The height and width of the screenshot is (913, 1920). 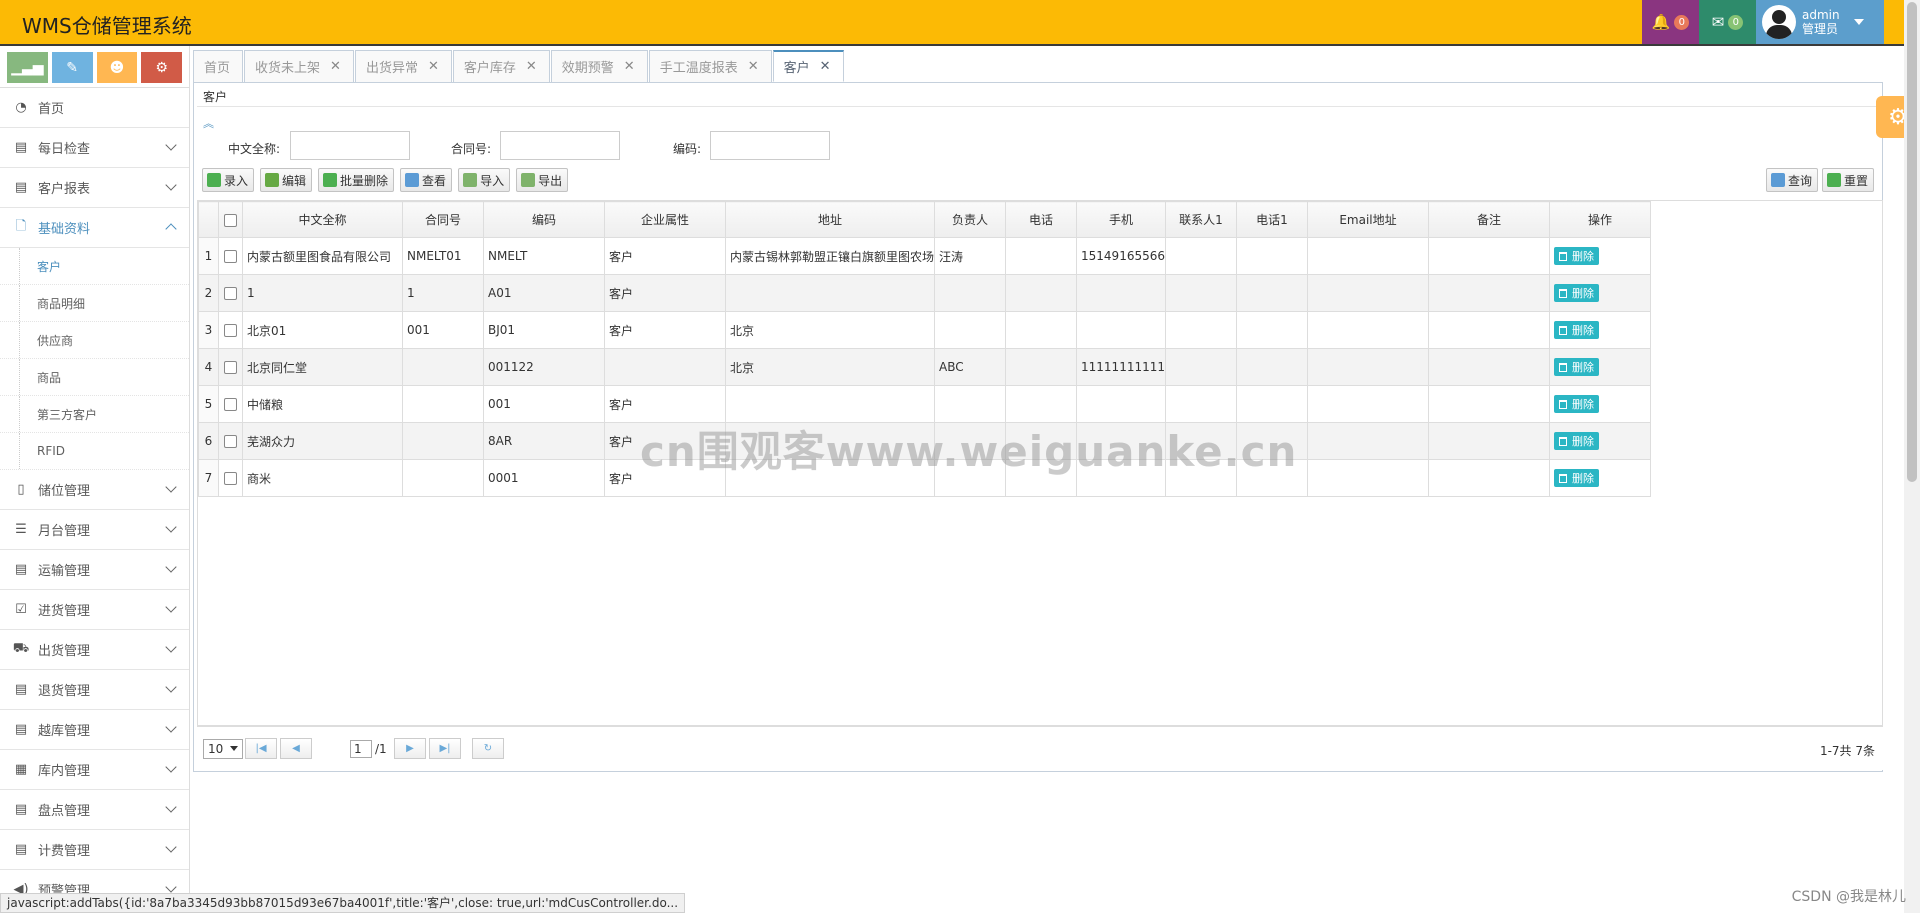 What do you see at coordinates (94, 414) in the screenshot?
I see `sidebar-subitem-third-party: 第三方客户` at bounding box center [94, 414].